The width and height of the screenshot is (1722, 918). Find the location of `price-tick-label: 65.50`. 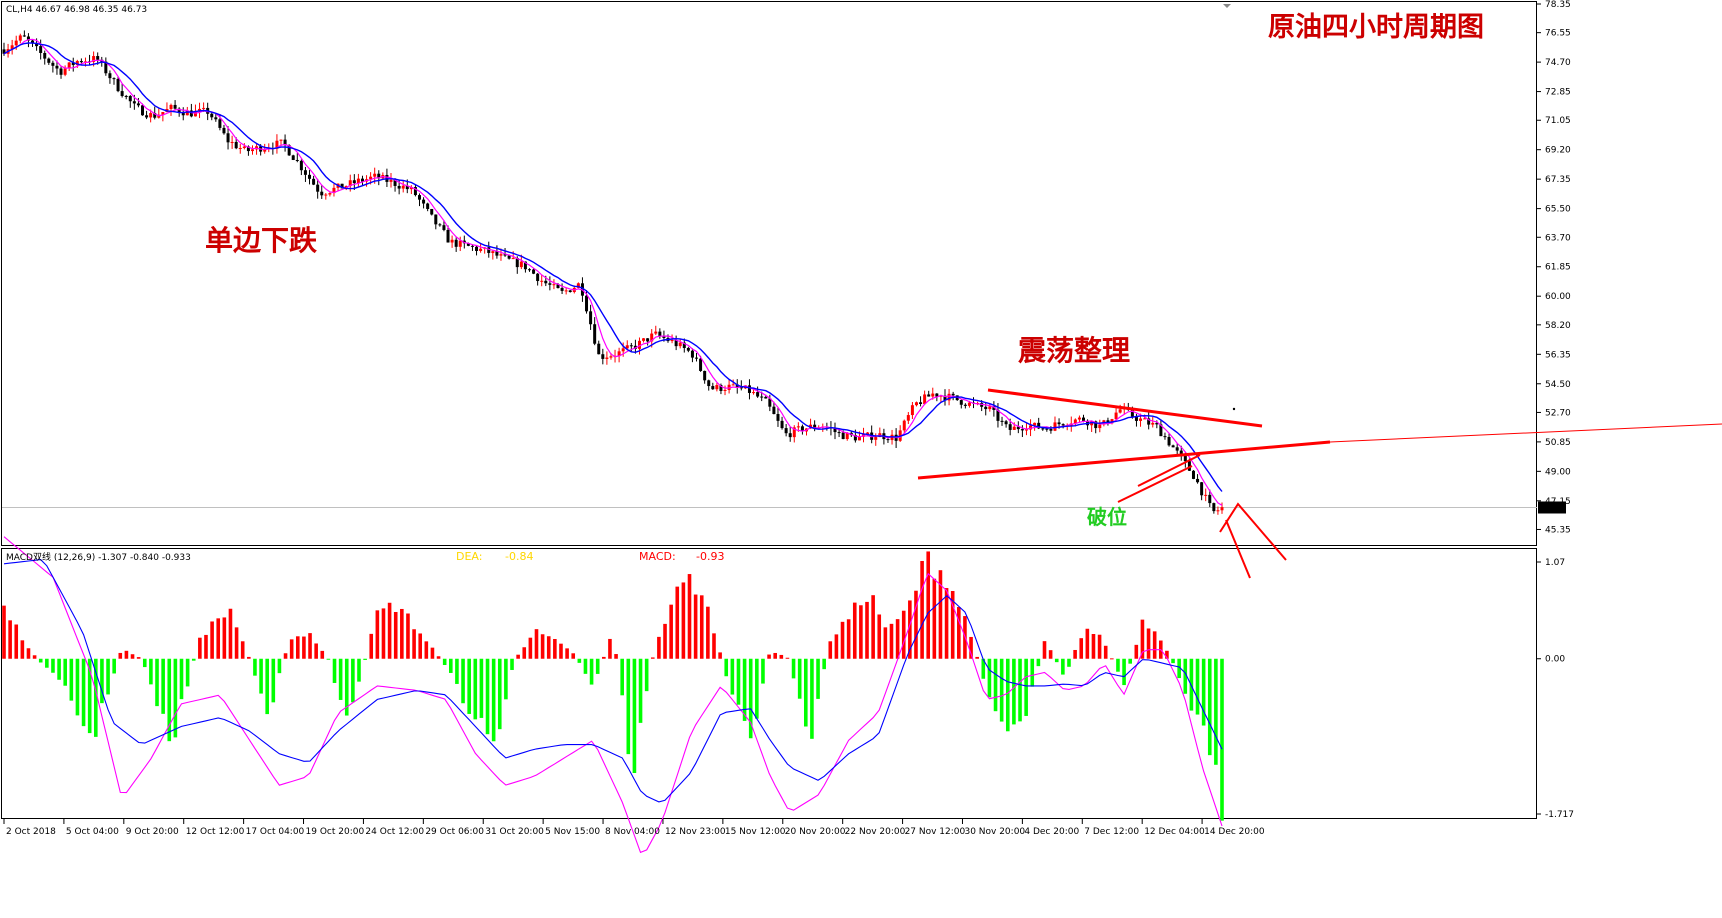

price-tick-label: 65.50 is located at coordinates (1558, 210).